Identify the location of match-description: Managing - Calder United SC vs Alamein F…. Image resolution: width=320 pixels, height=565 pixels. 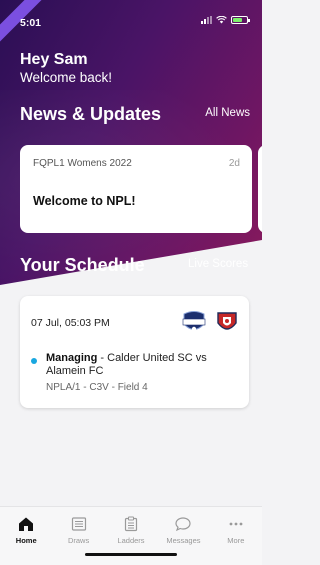
(143, 365).